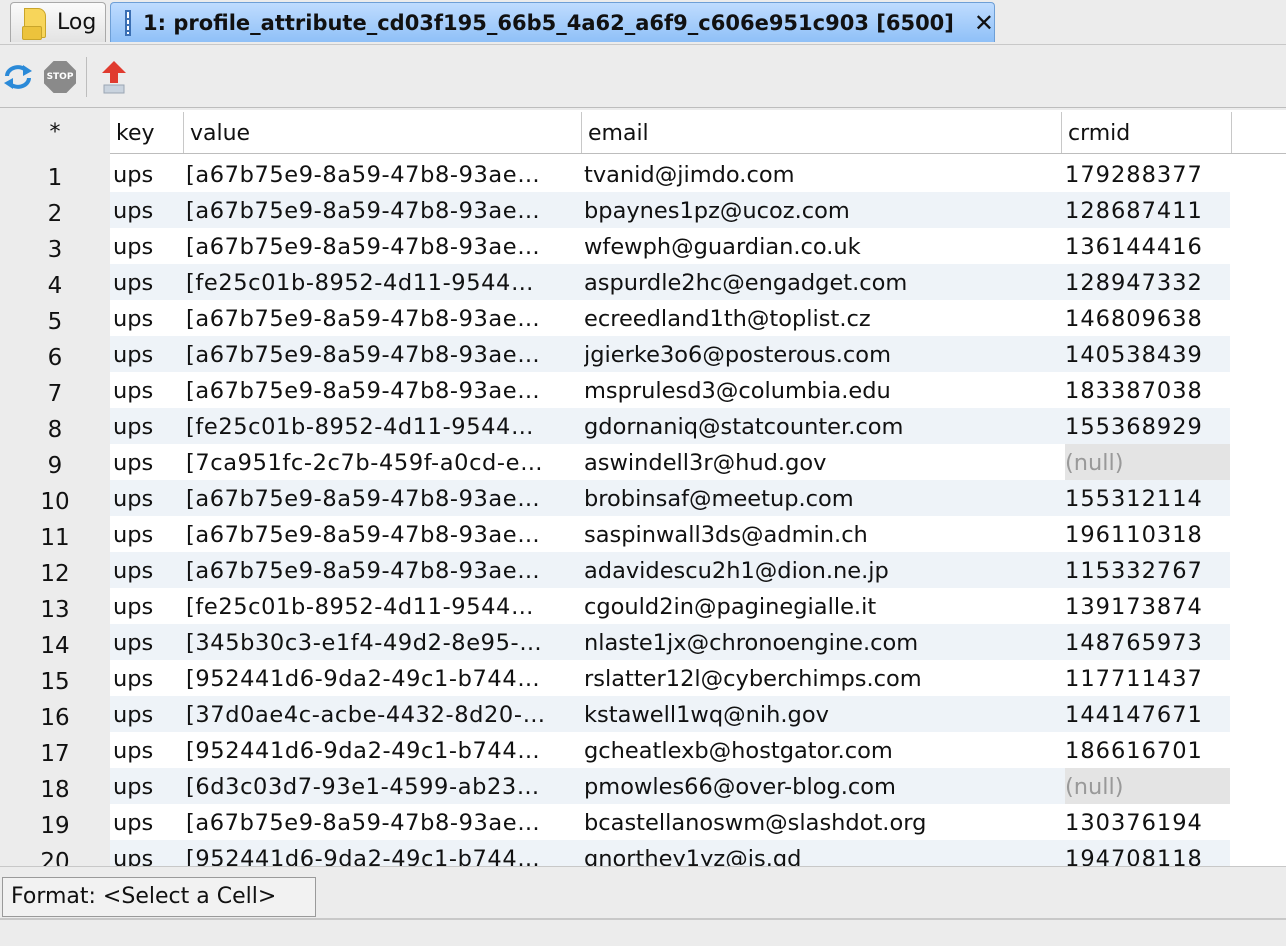 The height and width of the screenshot is (946, 1286). Describe the element at coordinates (55, 390) in the screenshot. I see `row-number: 7` at that location.